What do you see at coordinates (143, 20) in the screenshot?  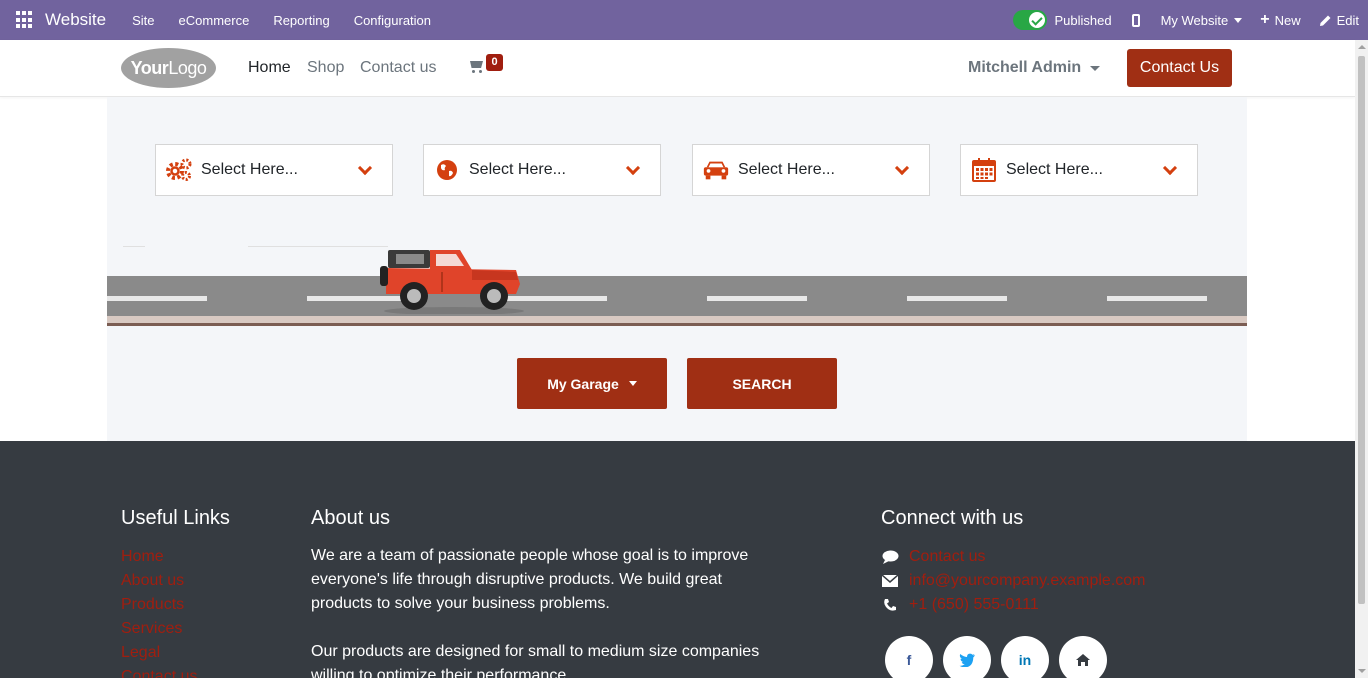 I see `menu-site: Site` at bounding box center [143, 20].